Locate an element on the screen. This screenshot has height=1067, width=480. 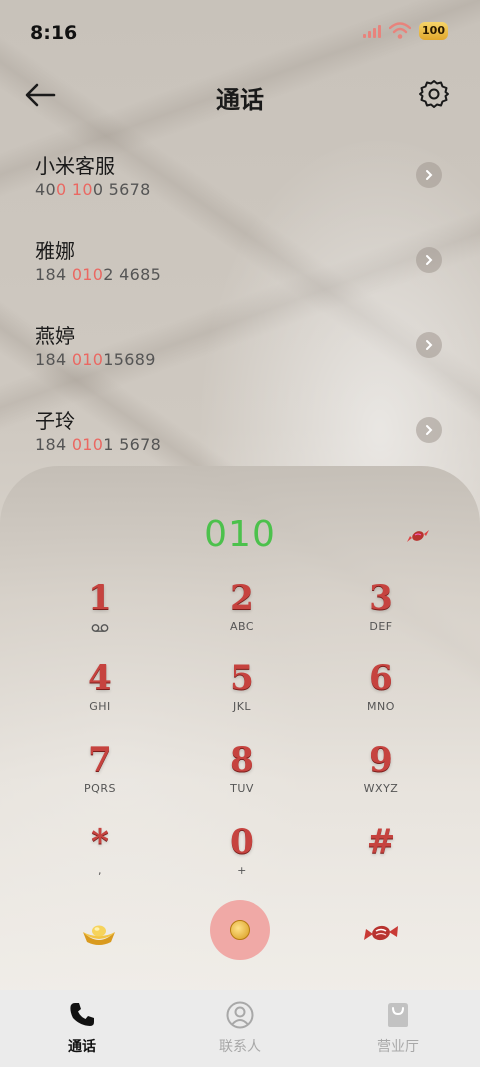
gold-ingot-icon is located at coordinates (99, 935).